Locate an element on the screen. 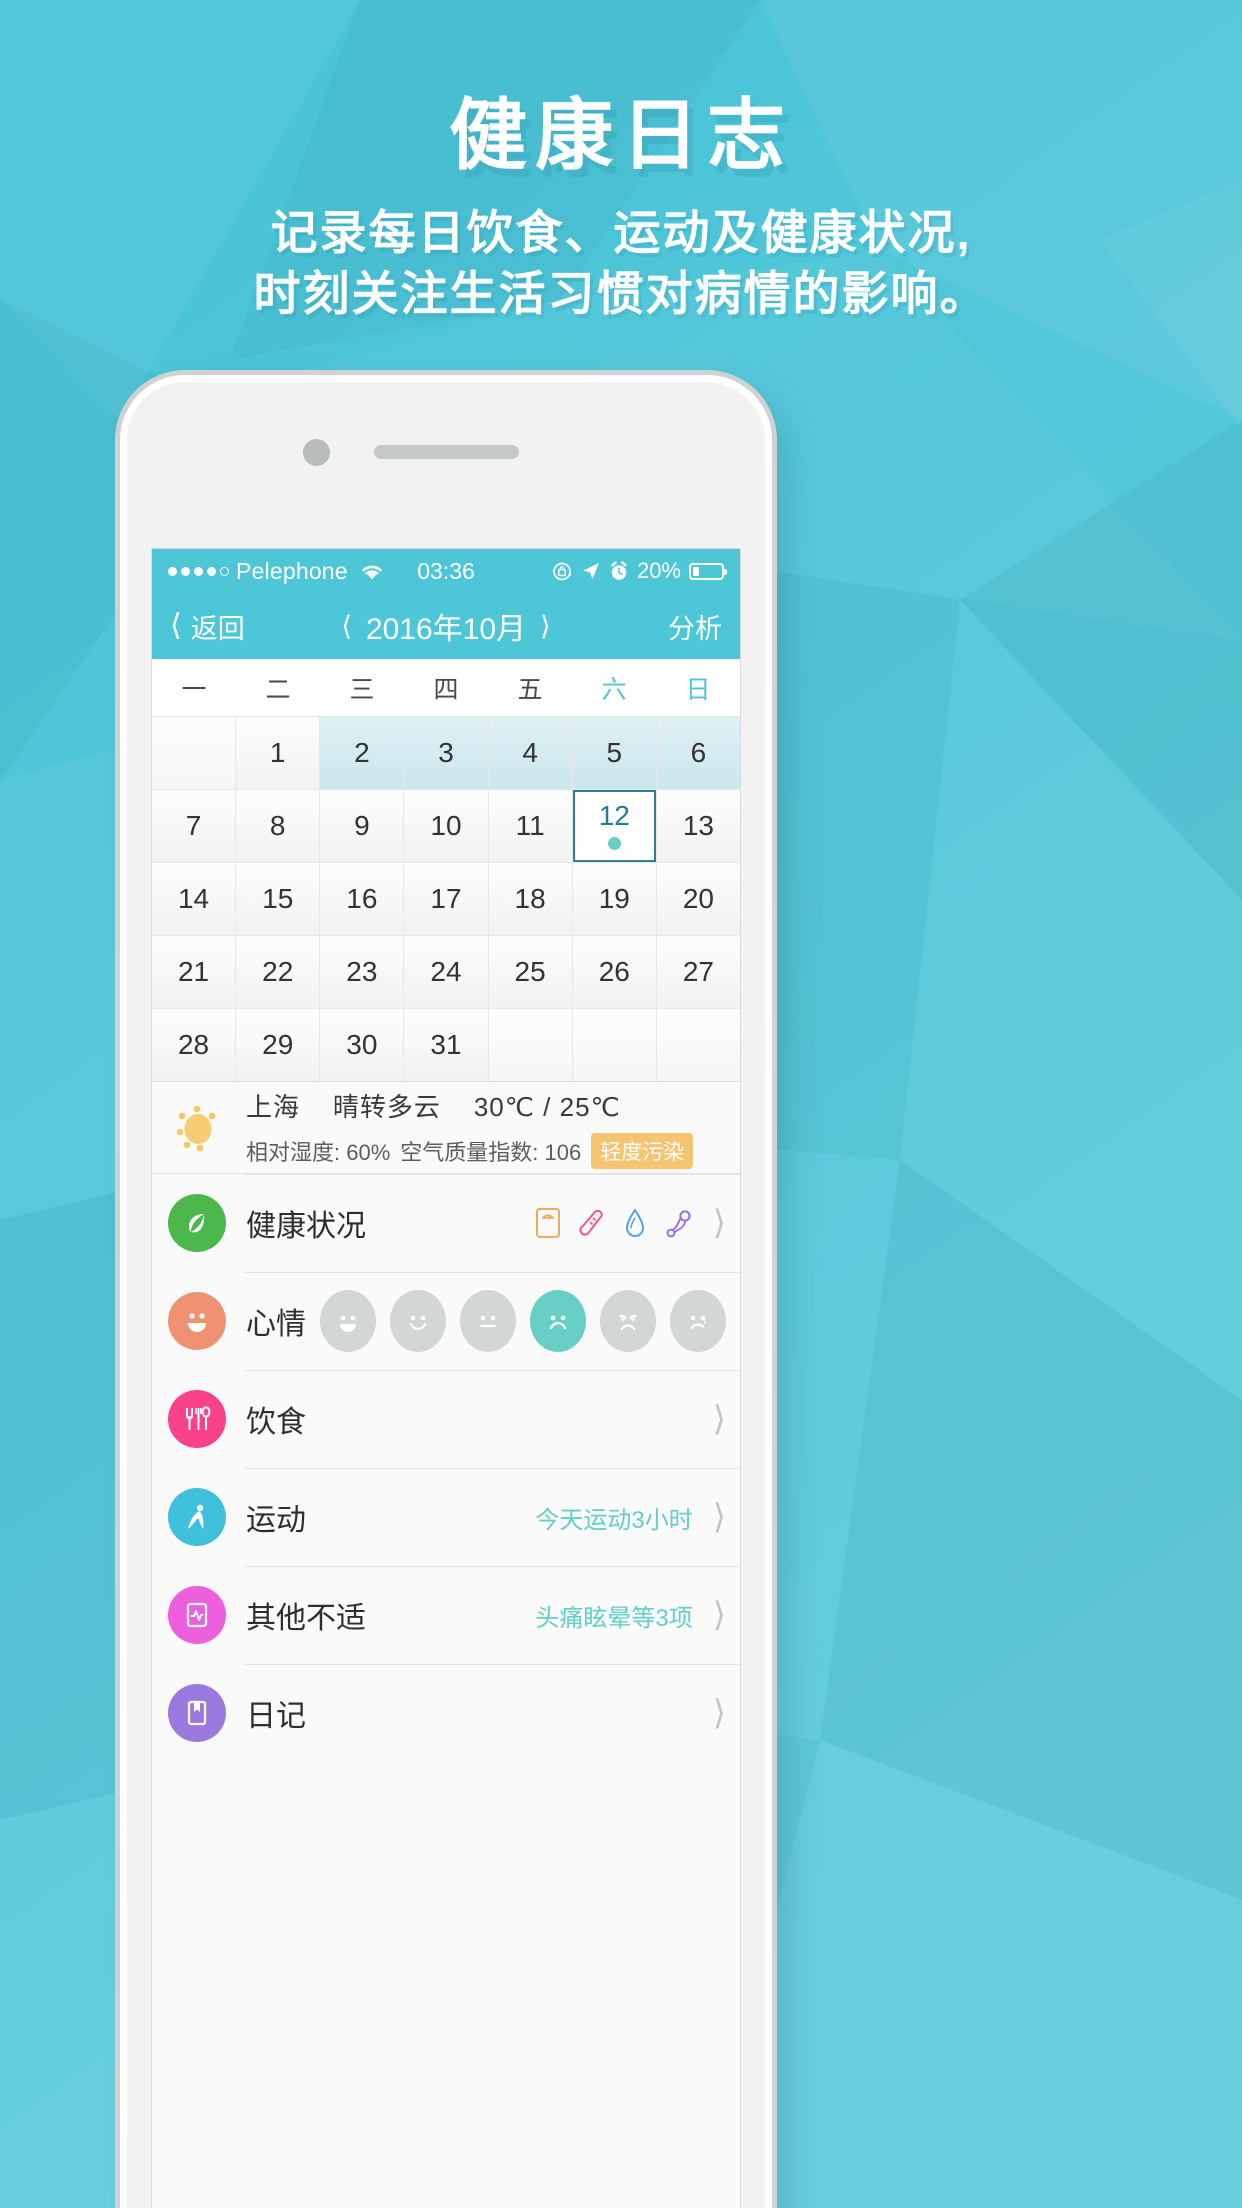  calendar-day-number: 7 is located at coordinates (193, 825).